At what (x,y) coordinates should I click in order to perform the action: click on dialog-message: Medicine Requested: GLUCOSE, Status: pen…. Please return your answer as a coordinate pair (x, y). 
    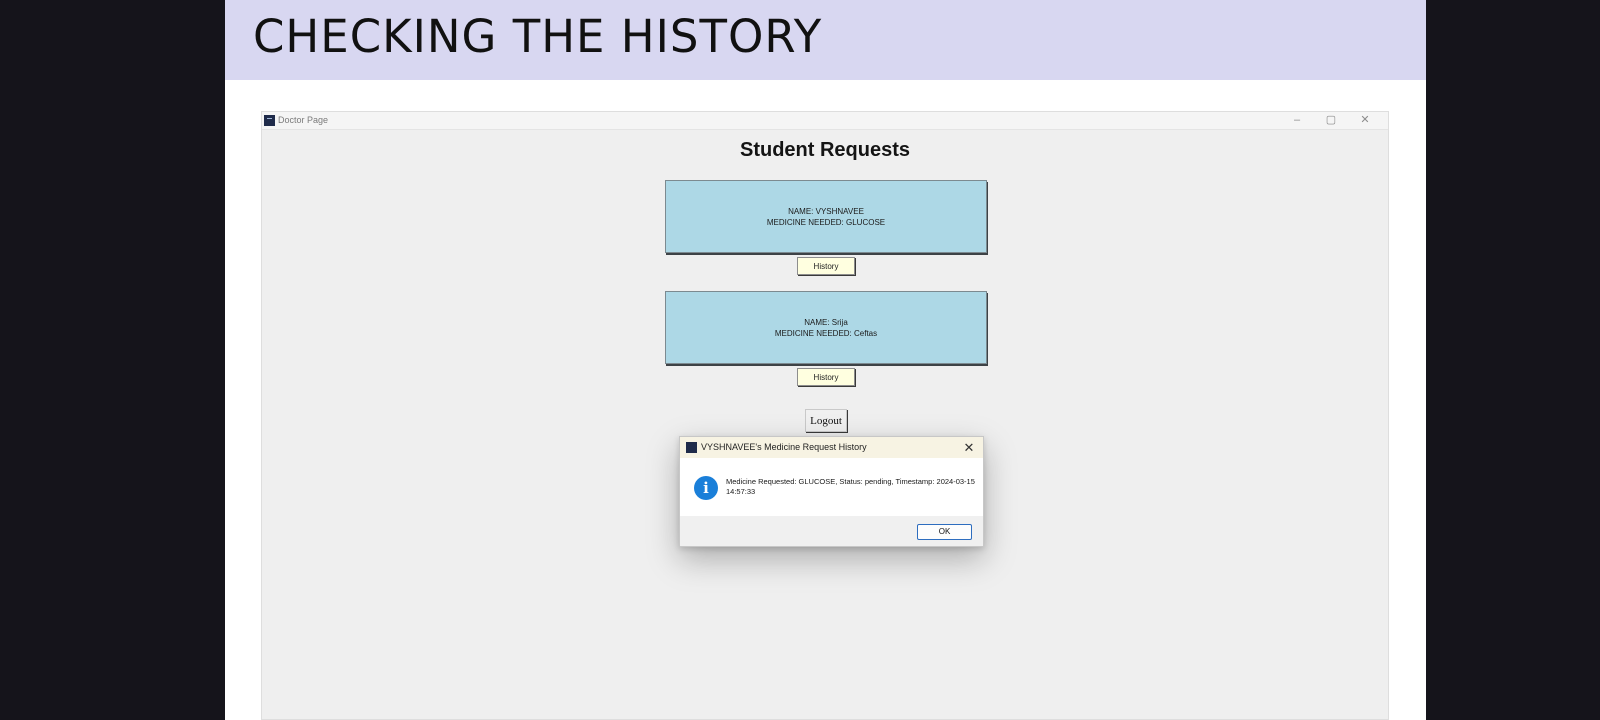
    Looking at the image, I should click on (850, 486).